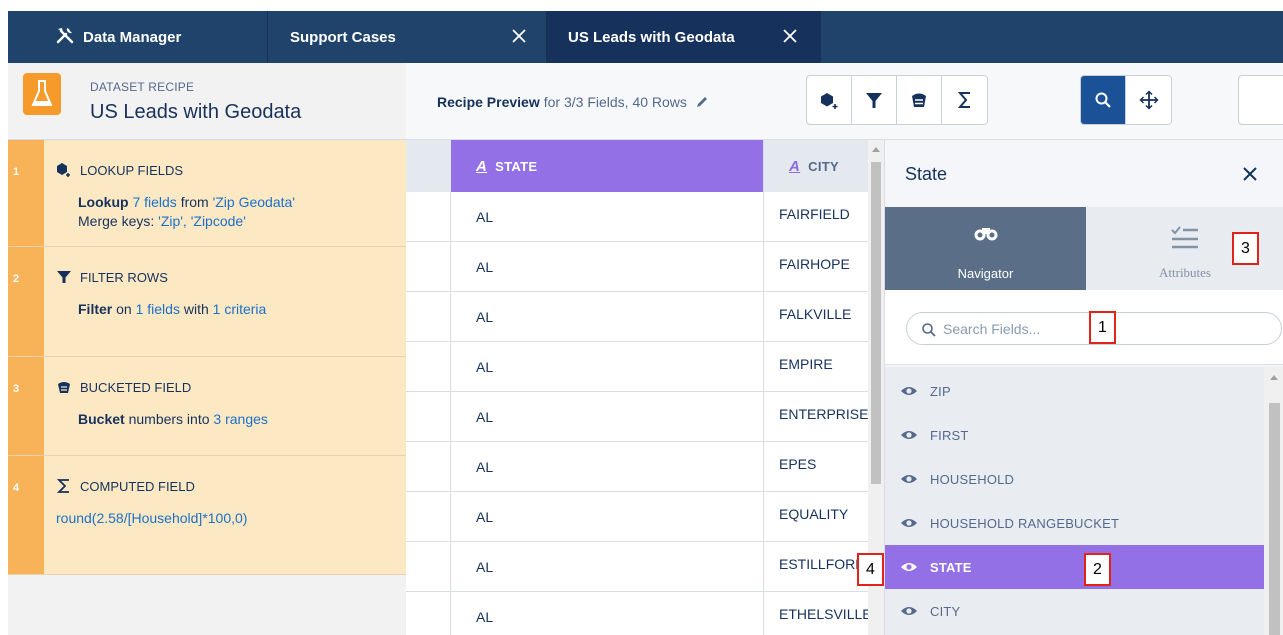 The image size is (1283, 635). I want to click on bucket-button, so click(919, 100).